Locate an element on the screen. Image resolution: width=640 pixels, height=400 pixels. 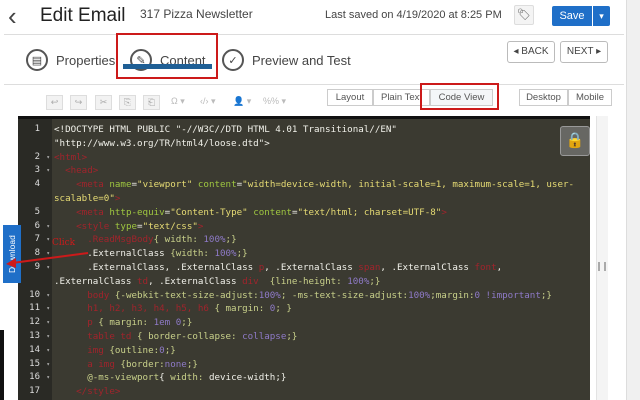
personalize-dropdown: 👤 ▾ is located at coordinates (242, 101).